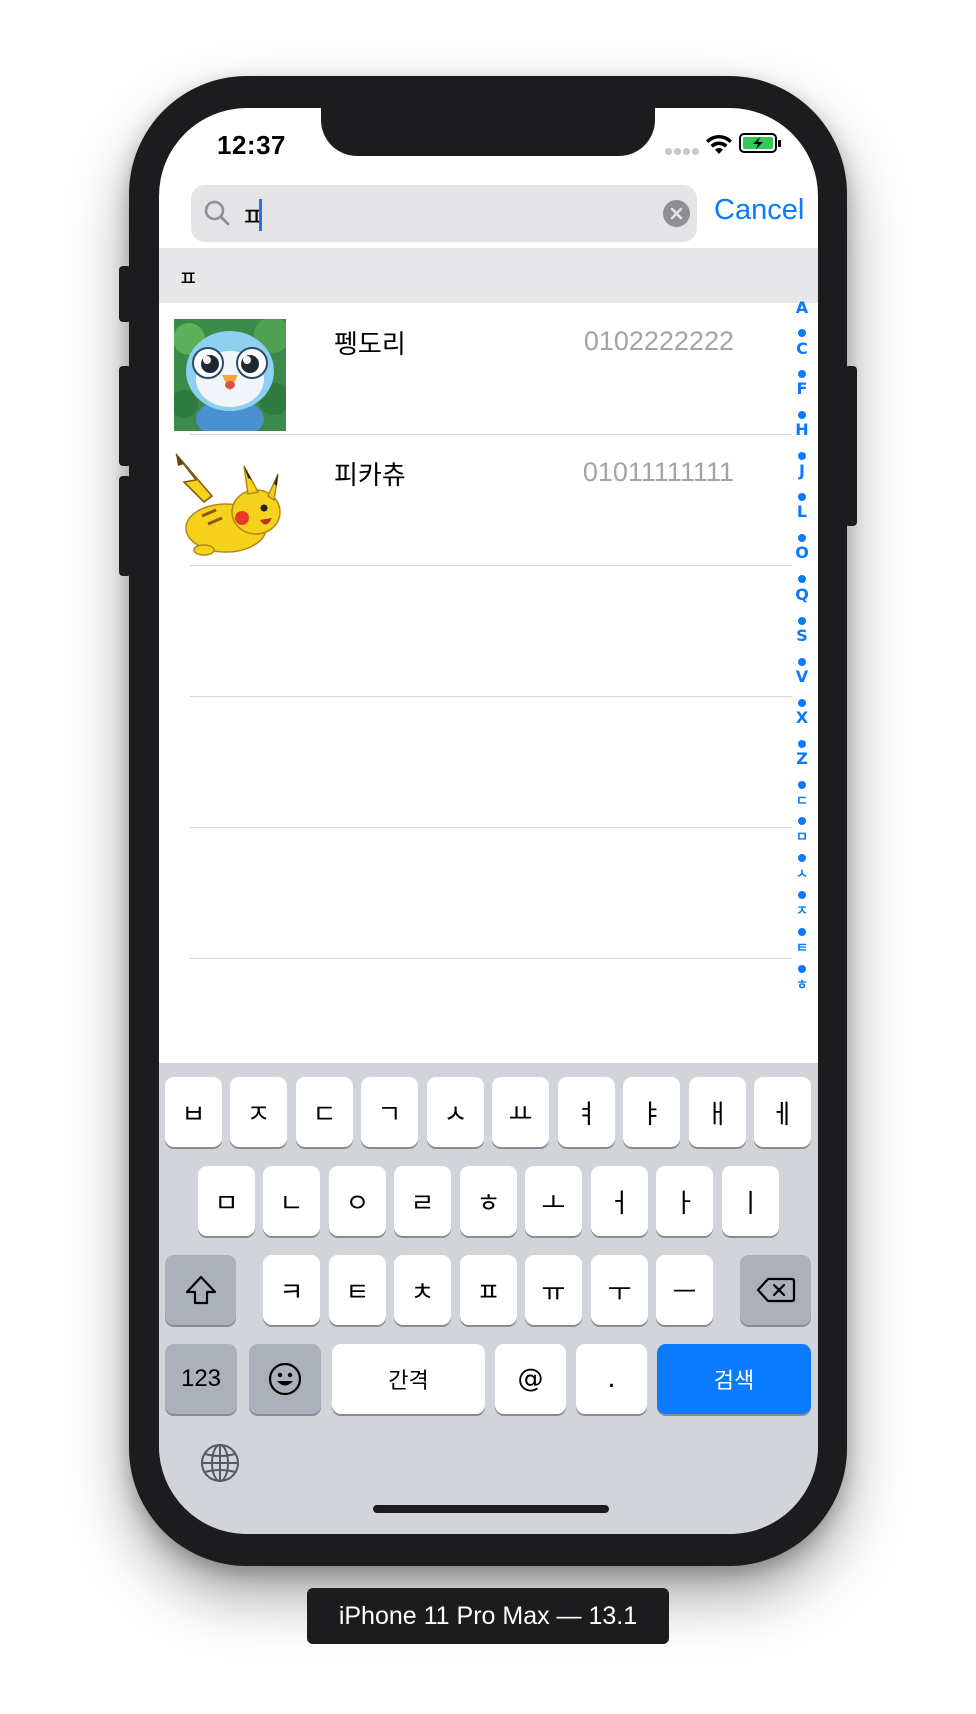 This screenshot has width=976, height=1714. I want to click on key: ㅛ, so click(520, 1112).